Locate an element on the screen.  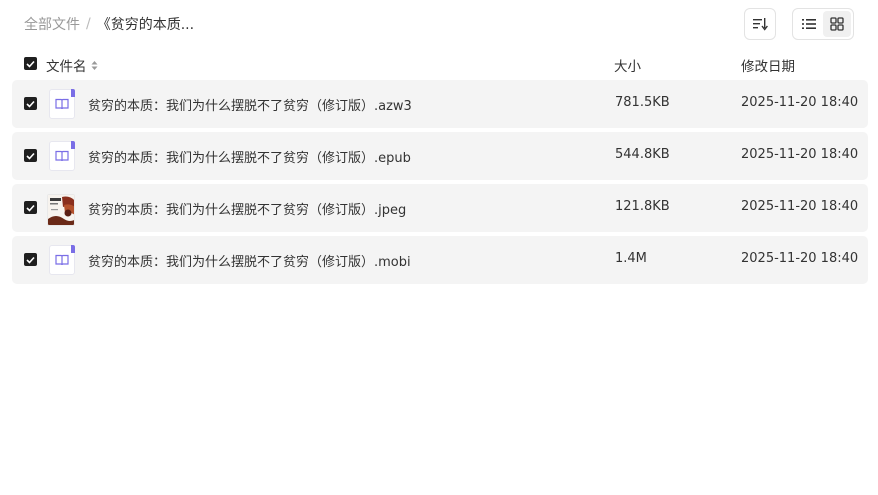
list-view-icon is located at coordinates (809, 24).